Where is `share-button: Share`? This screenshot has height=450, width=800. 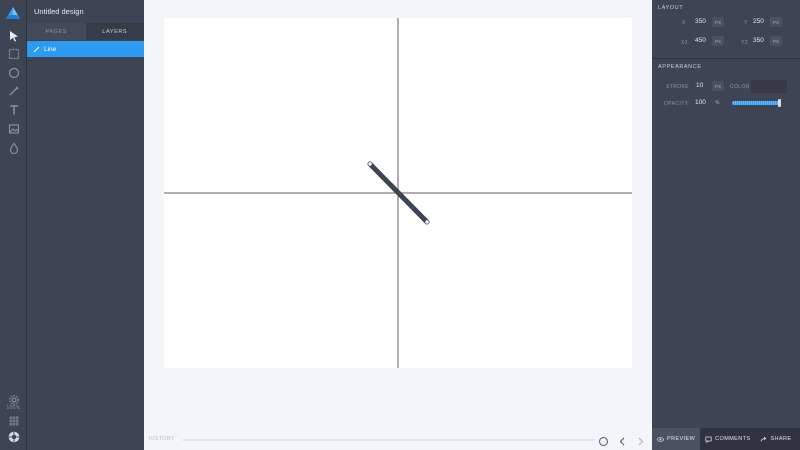
share-button: Share is located at coordinates (775, 439).